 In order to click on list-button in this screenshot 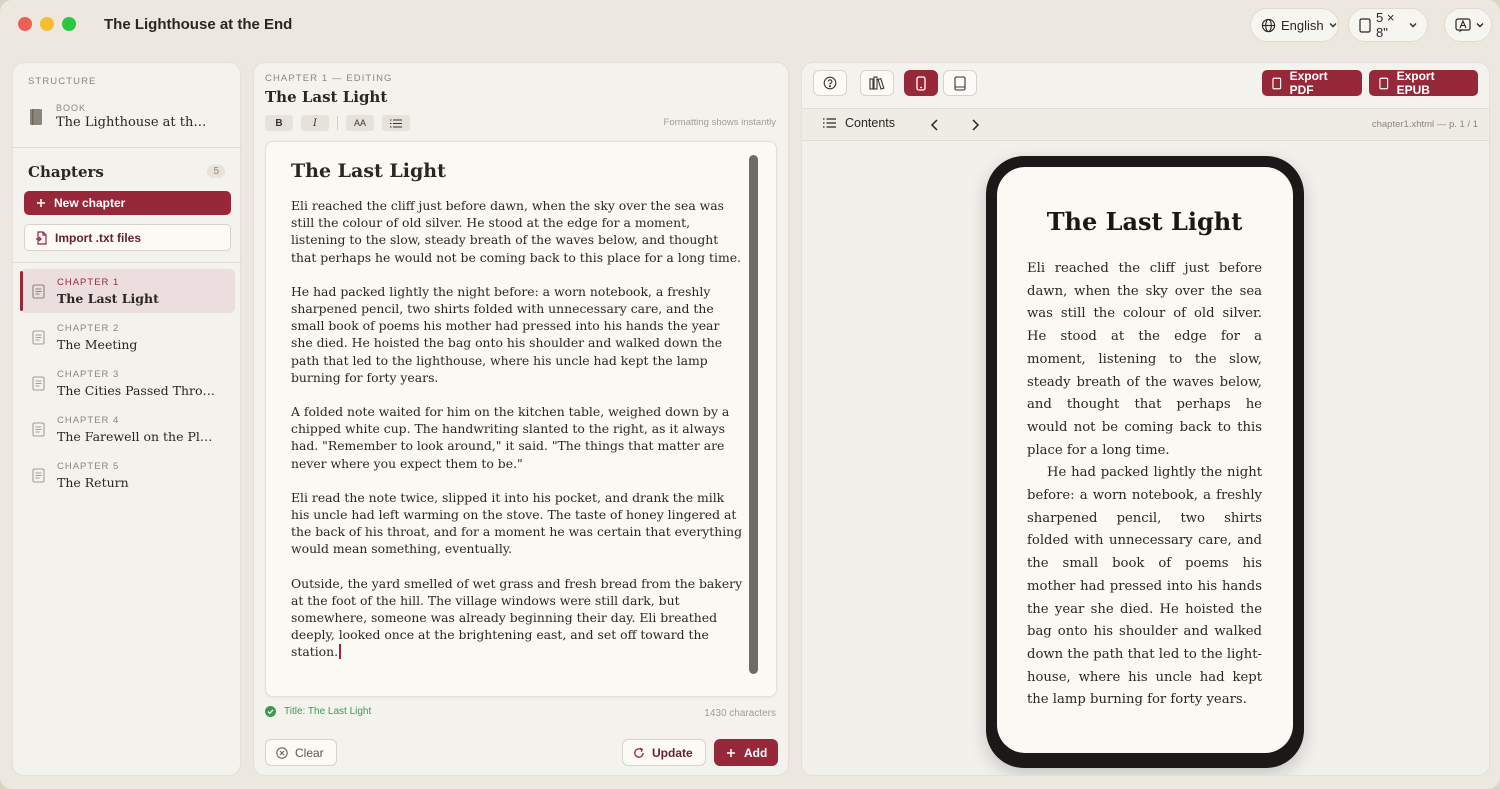, I will do `click(396, 123)`.